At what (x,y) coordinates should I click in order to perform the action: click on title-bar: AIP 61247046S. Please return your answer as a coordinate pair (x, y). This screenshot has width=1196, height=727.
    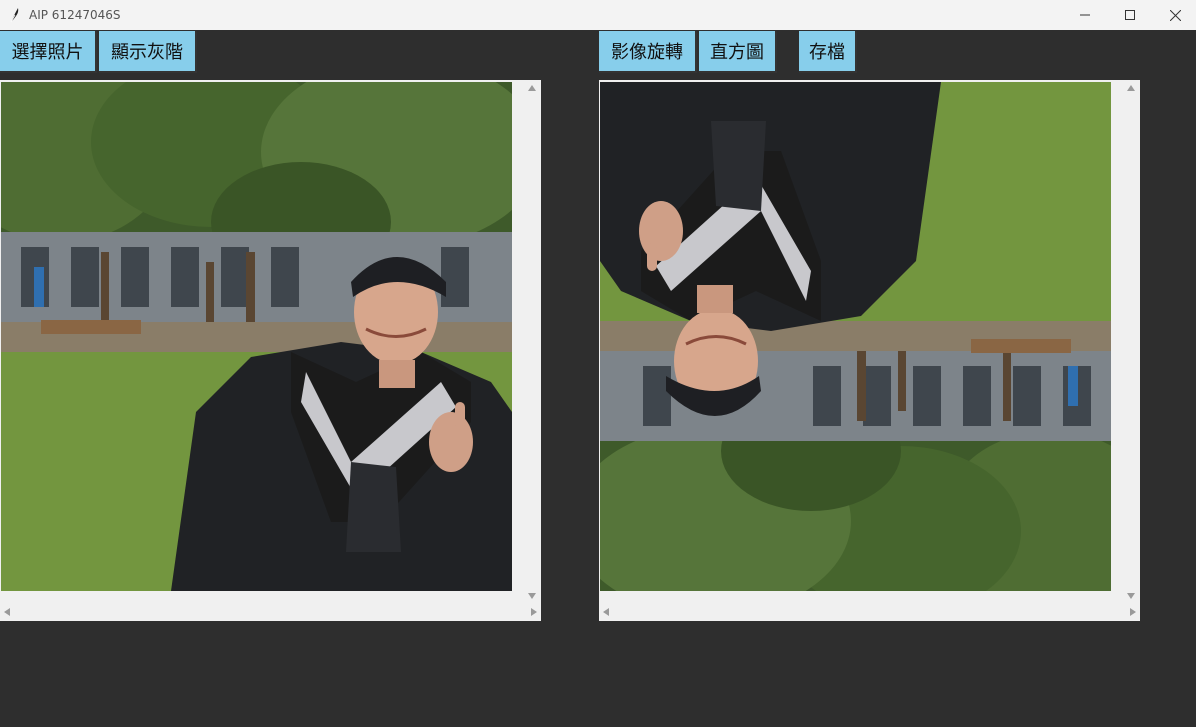
    Looking at the image, I should click on (598, 15).